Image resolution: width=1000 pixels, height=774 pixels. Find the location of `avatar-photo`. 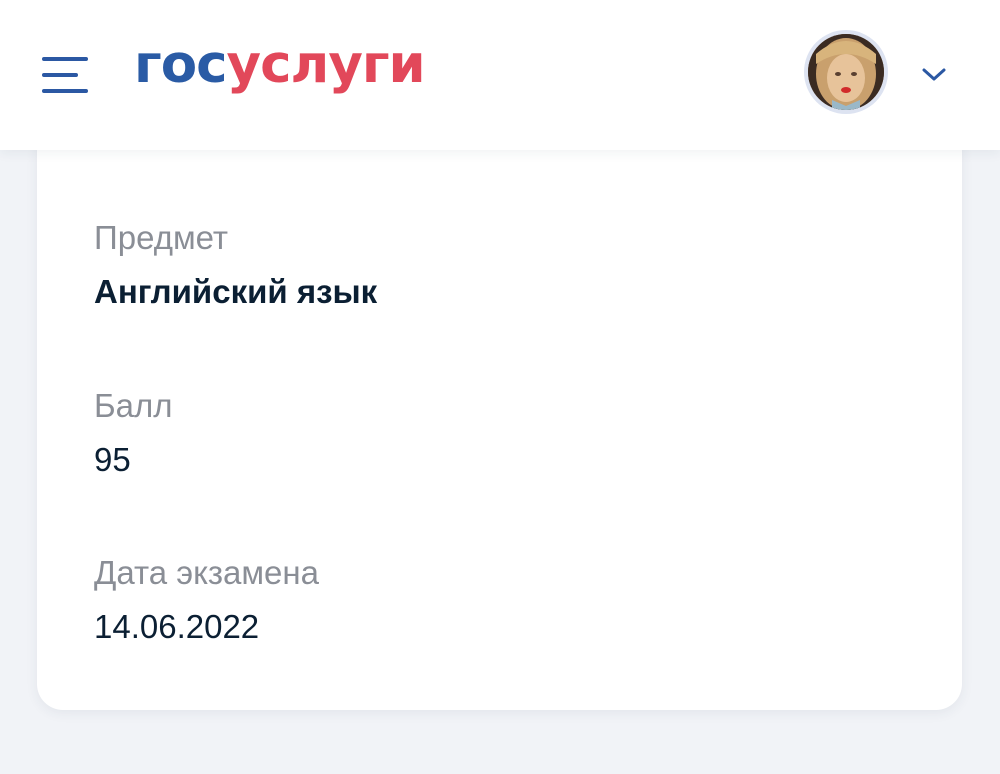

avatar-photo is located at coordinates (846, 72).